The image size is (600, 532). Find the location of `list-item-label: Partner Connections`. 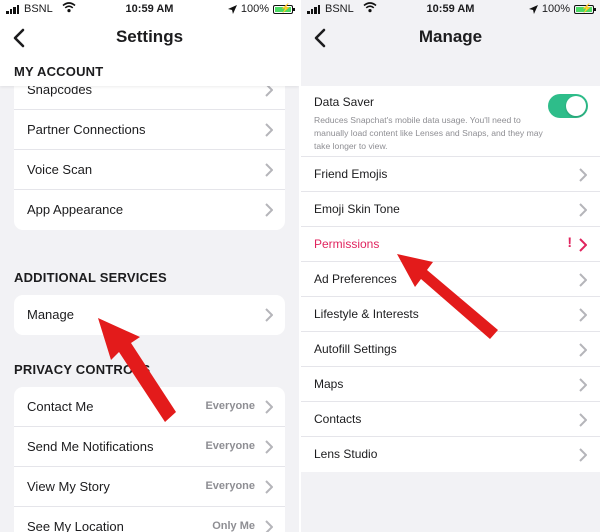

list-item-label: Partner Connections is located at coordinates (86, 129).